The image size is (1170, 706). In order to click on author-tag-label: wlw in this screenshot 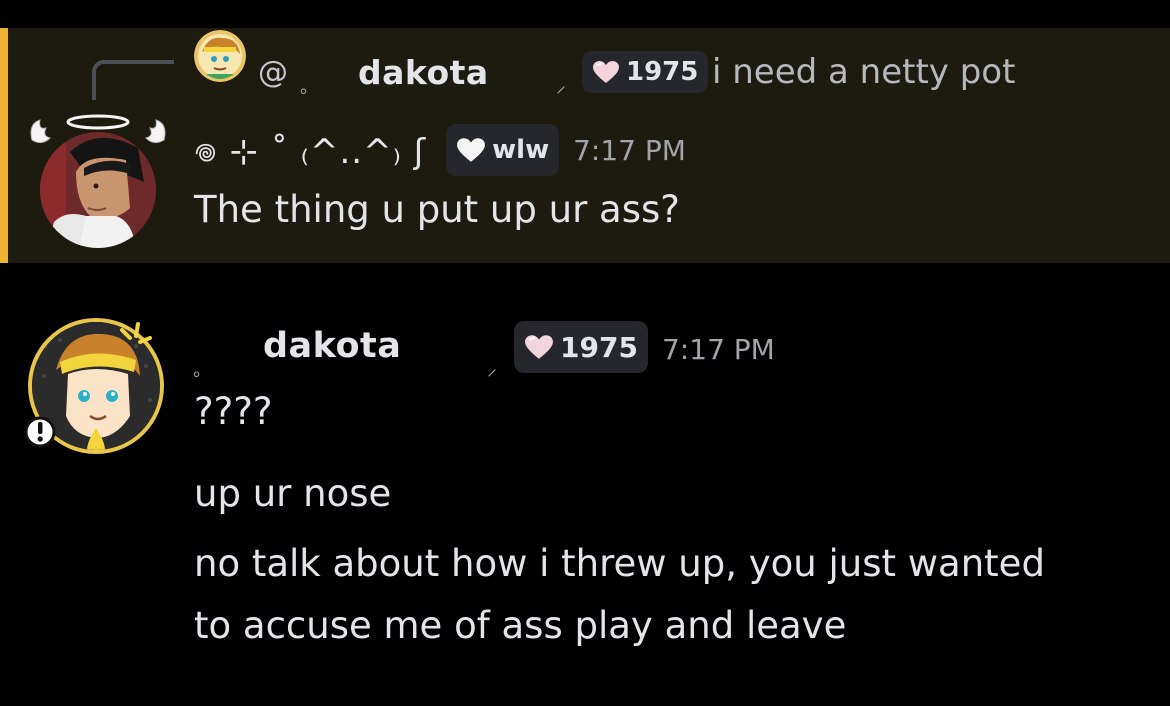, I will do `click(521, 150)`.